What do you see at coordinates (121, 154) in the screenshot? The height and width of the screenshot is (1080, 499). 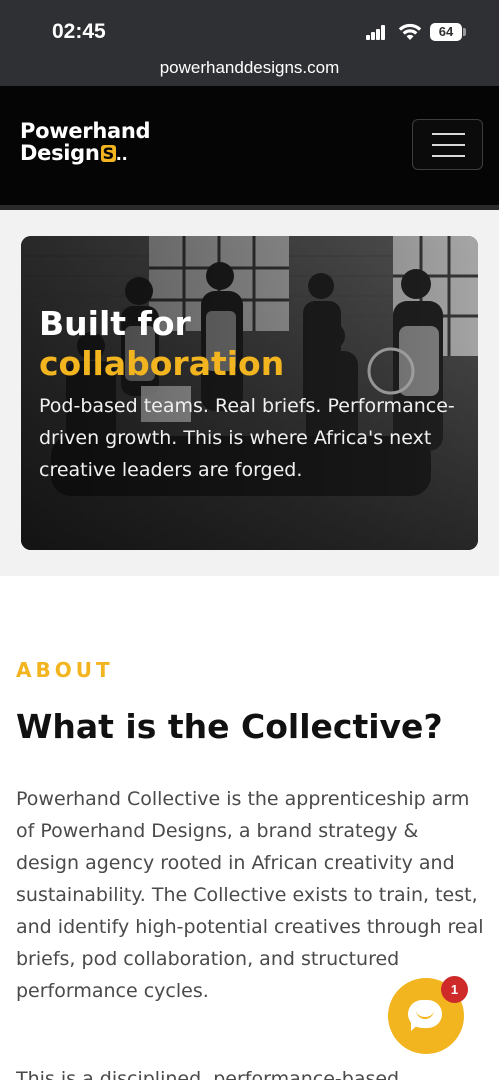 I see `logo-dots: ..` at bounding box center [121, 154].